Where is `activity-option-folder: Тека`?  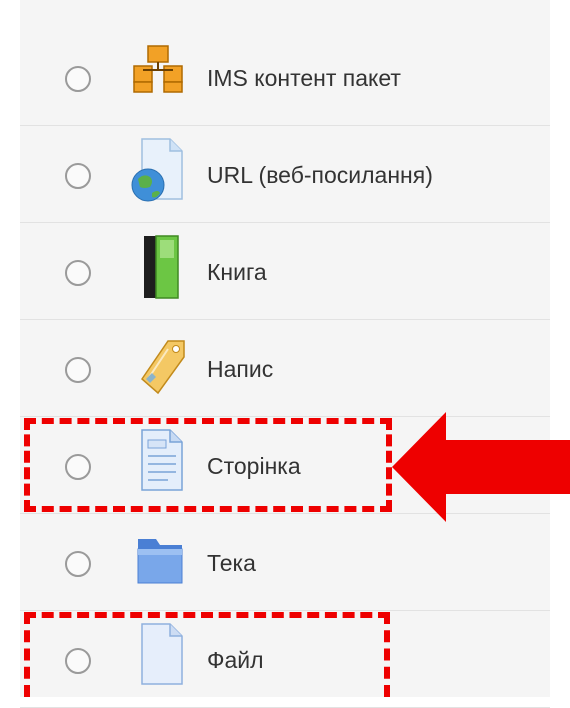
activity-option-folder: Тека is located at coordinates (285, 562).